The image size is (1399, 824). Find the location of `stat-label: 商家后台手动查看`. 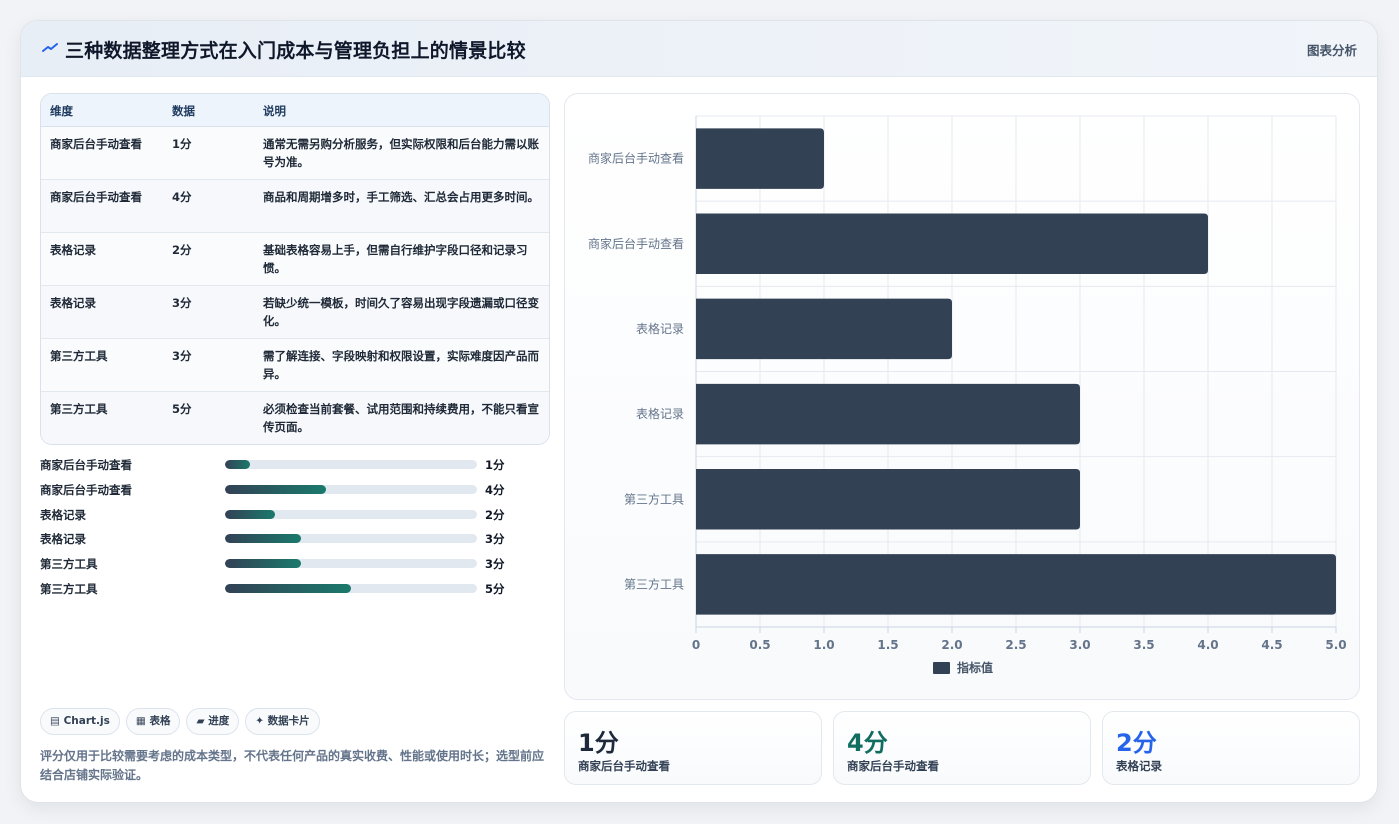

stat-label: 商家后台手动查看 is located at coordinates (893, 766).